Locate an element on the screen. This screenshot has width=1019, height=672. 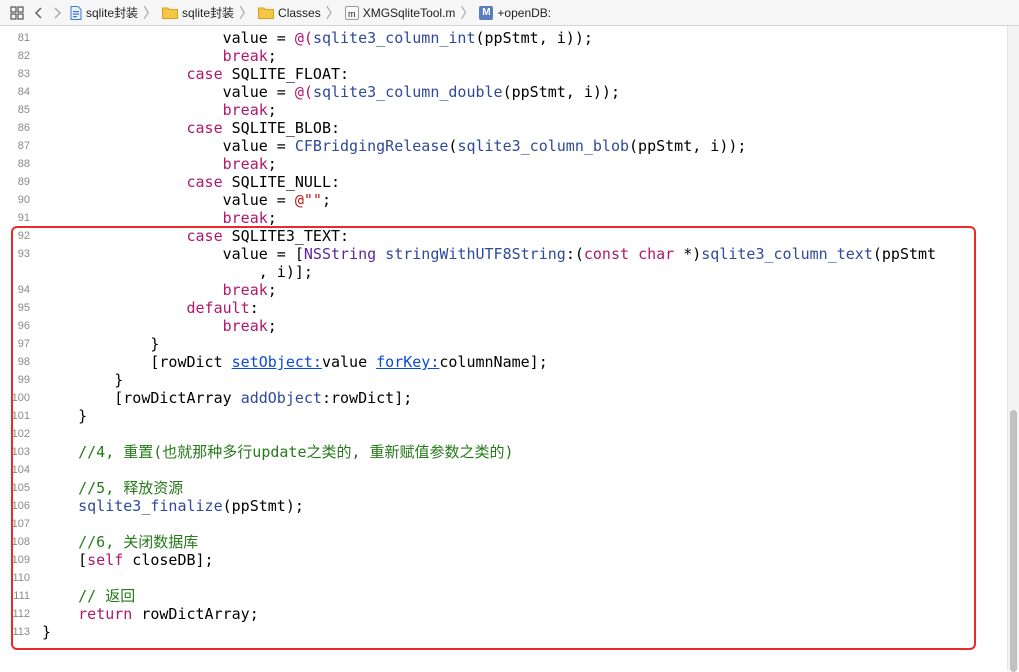
code-token: SQLITE_FLOAT: is located at coordinates (286, 74).